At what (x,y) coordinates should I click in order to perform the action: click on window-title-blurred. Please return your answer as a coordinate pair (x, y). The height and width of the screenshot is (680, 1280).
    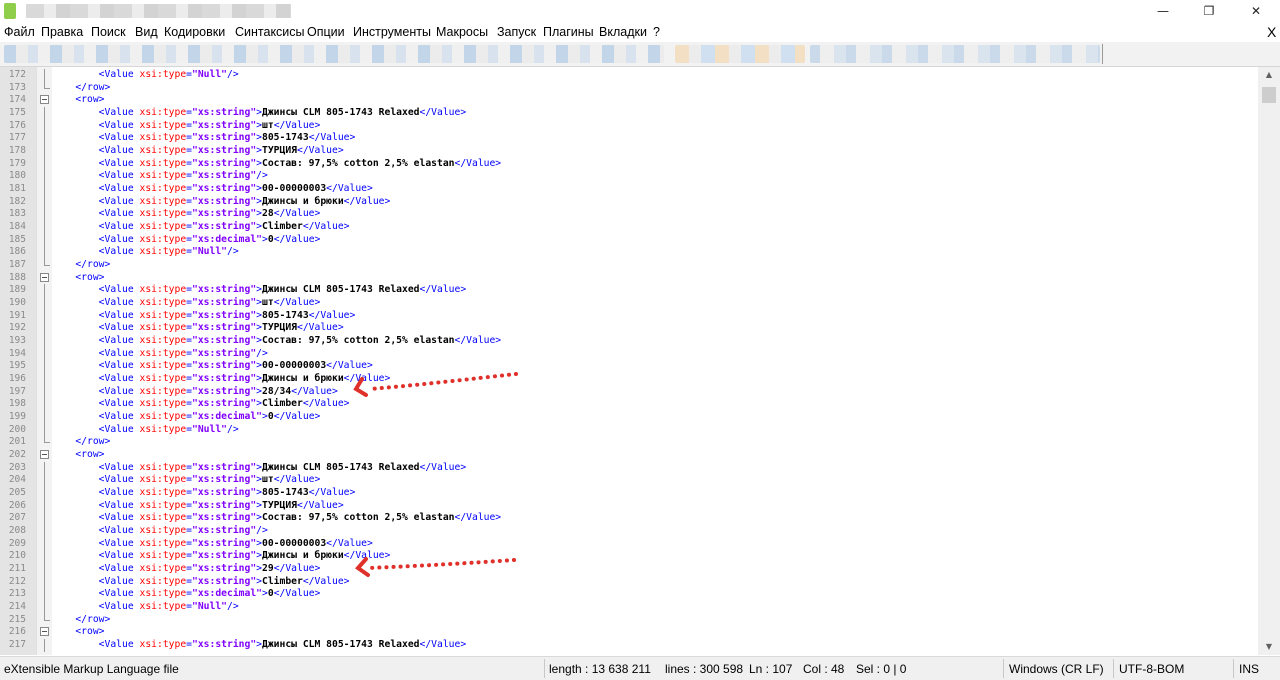
    Looking at the image, I should click on (158, 11).